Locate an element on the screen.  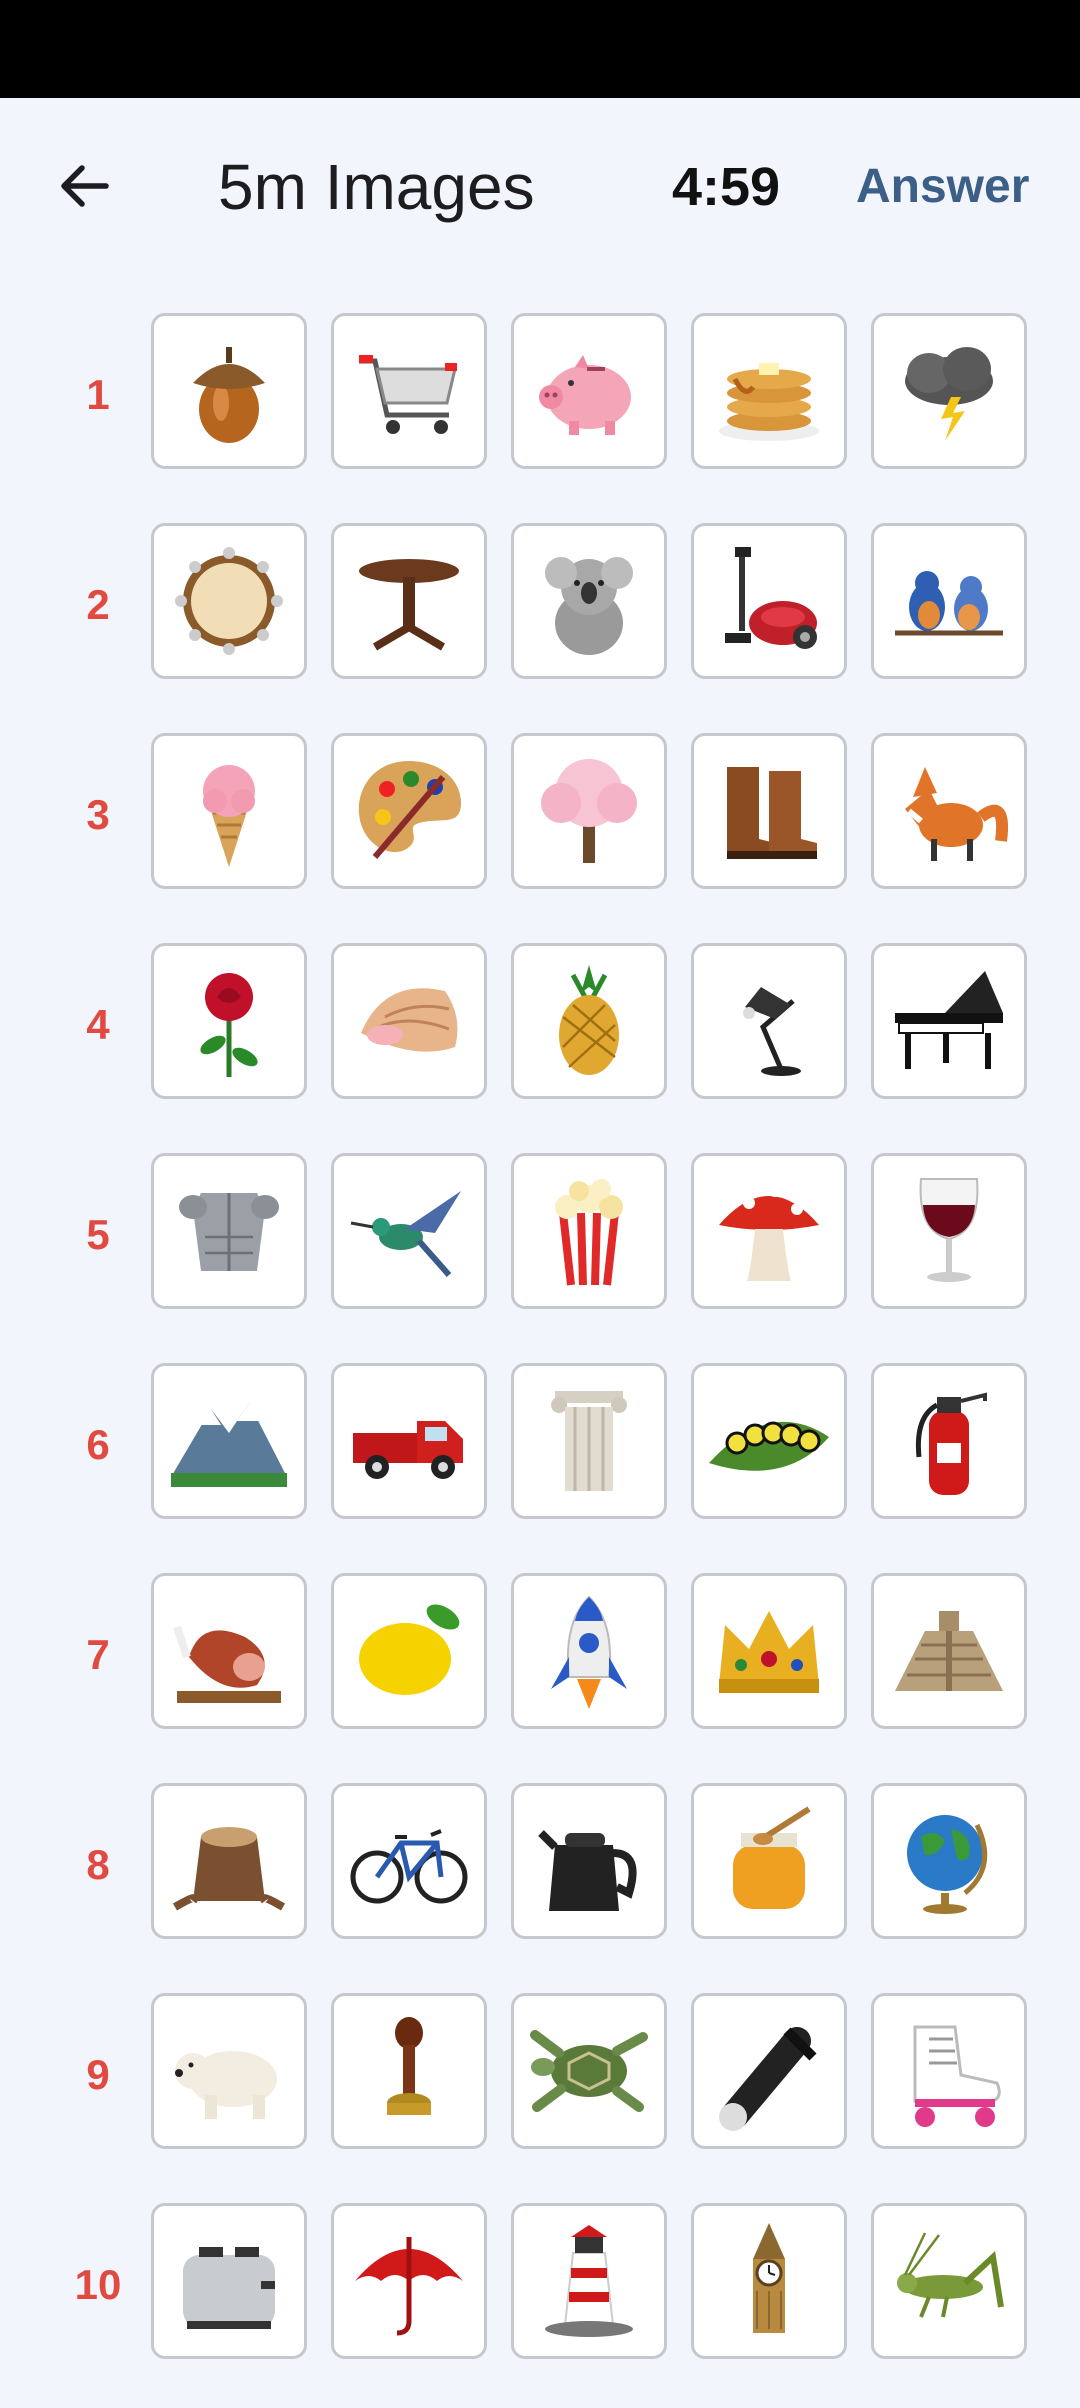
boots-icon is located at coordinates (772, 813).